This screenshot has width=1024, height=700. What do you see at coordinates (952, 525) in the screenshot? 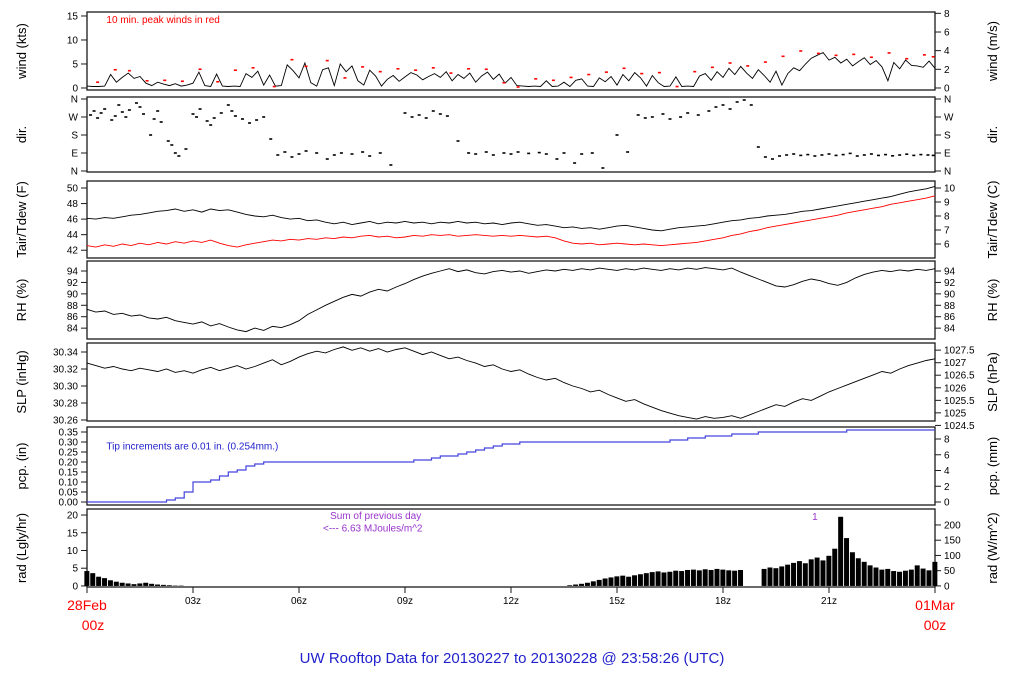
I see `rad-right-tick: 200` at bounding box center [952, 525].